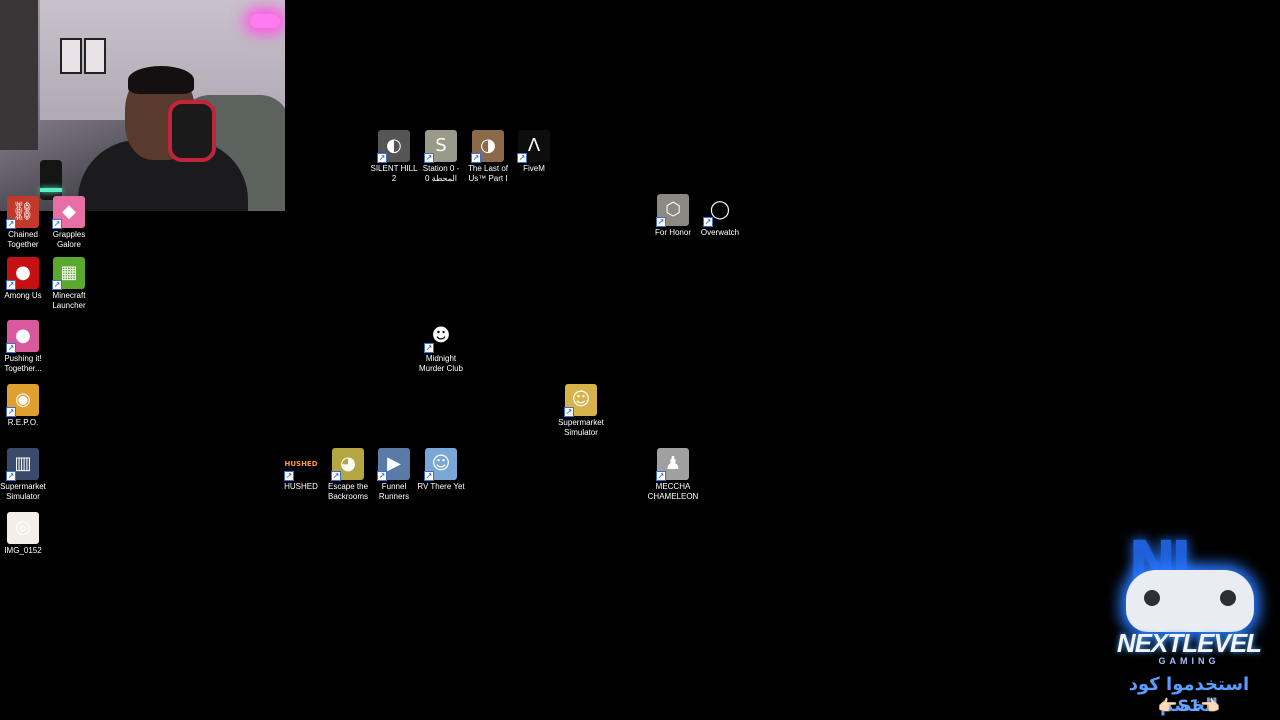 This screenshot has width=1280, height=720. I want to click on img-0152-glyph: ◎, so click(23, 527).